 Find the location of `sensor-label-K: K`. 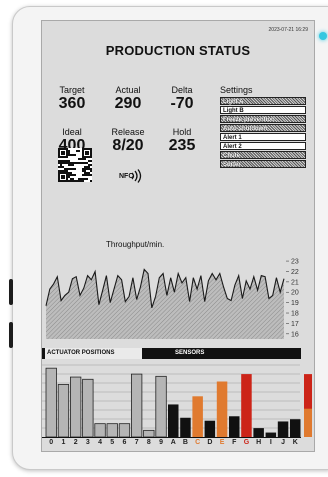

sensor-label-K: K is located at coordinates (295, 442).